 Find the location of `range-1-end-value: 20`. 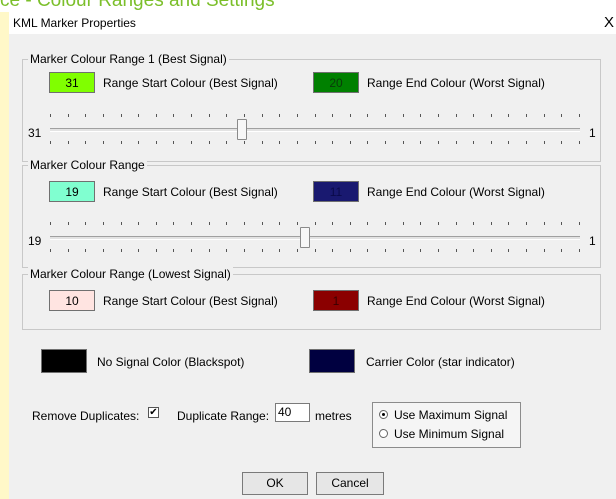

range-1-end-value: 20 is located at coordinates (336, 83).